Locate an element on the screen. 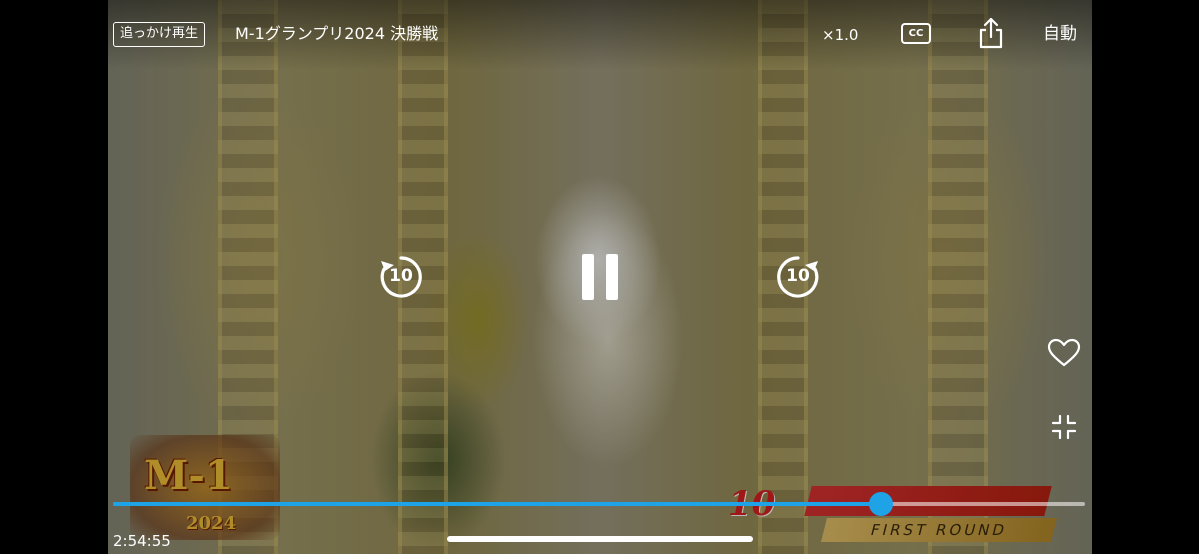 The width and height of the screenshot is (1199, 554). share-icon is located at coordinates (991, 33).